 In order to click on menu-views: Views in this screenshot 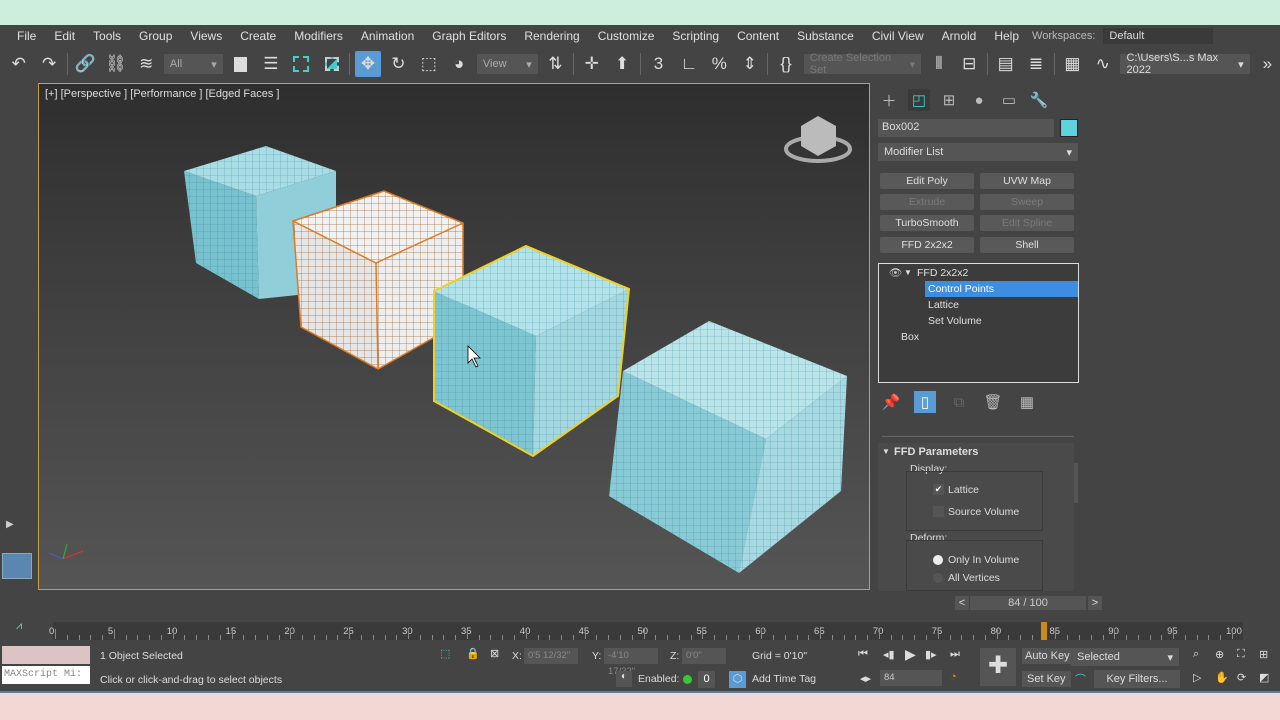, I will do `click(206, 36)`.